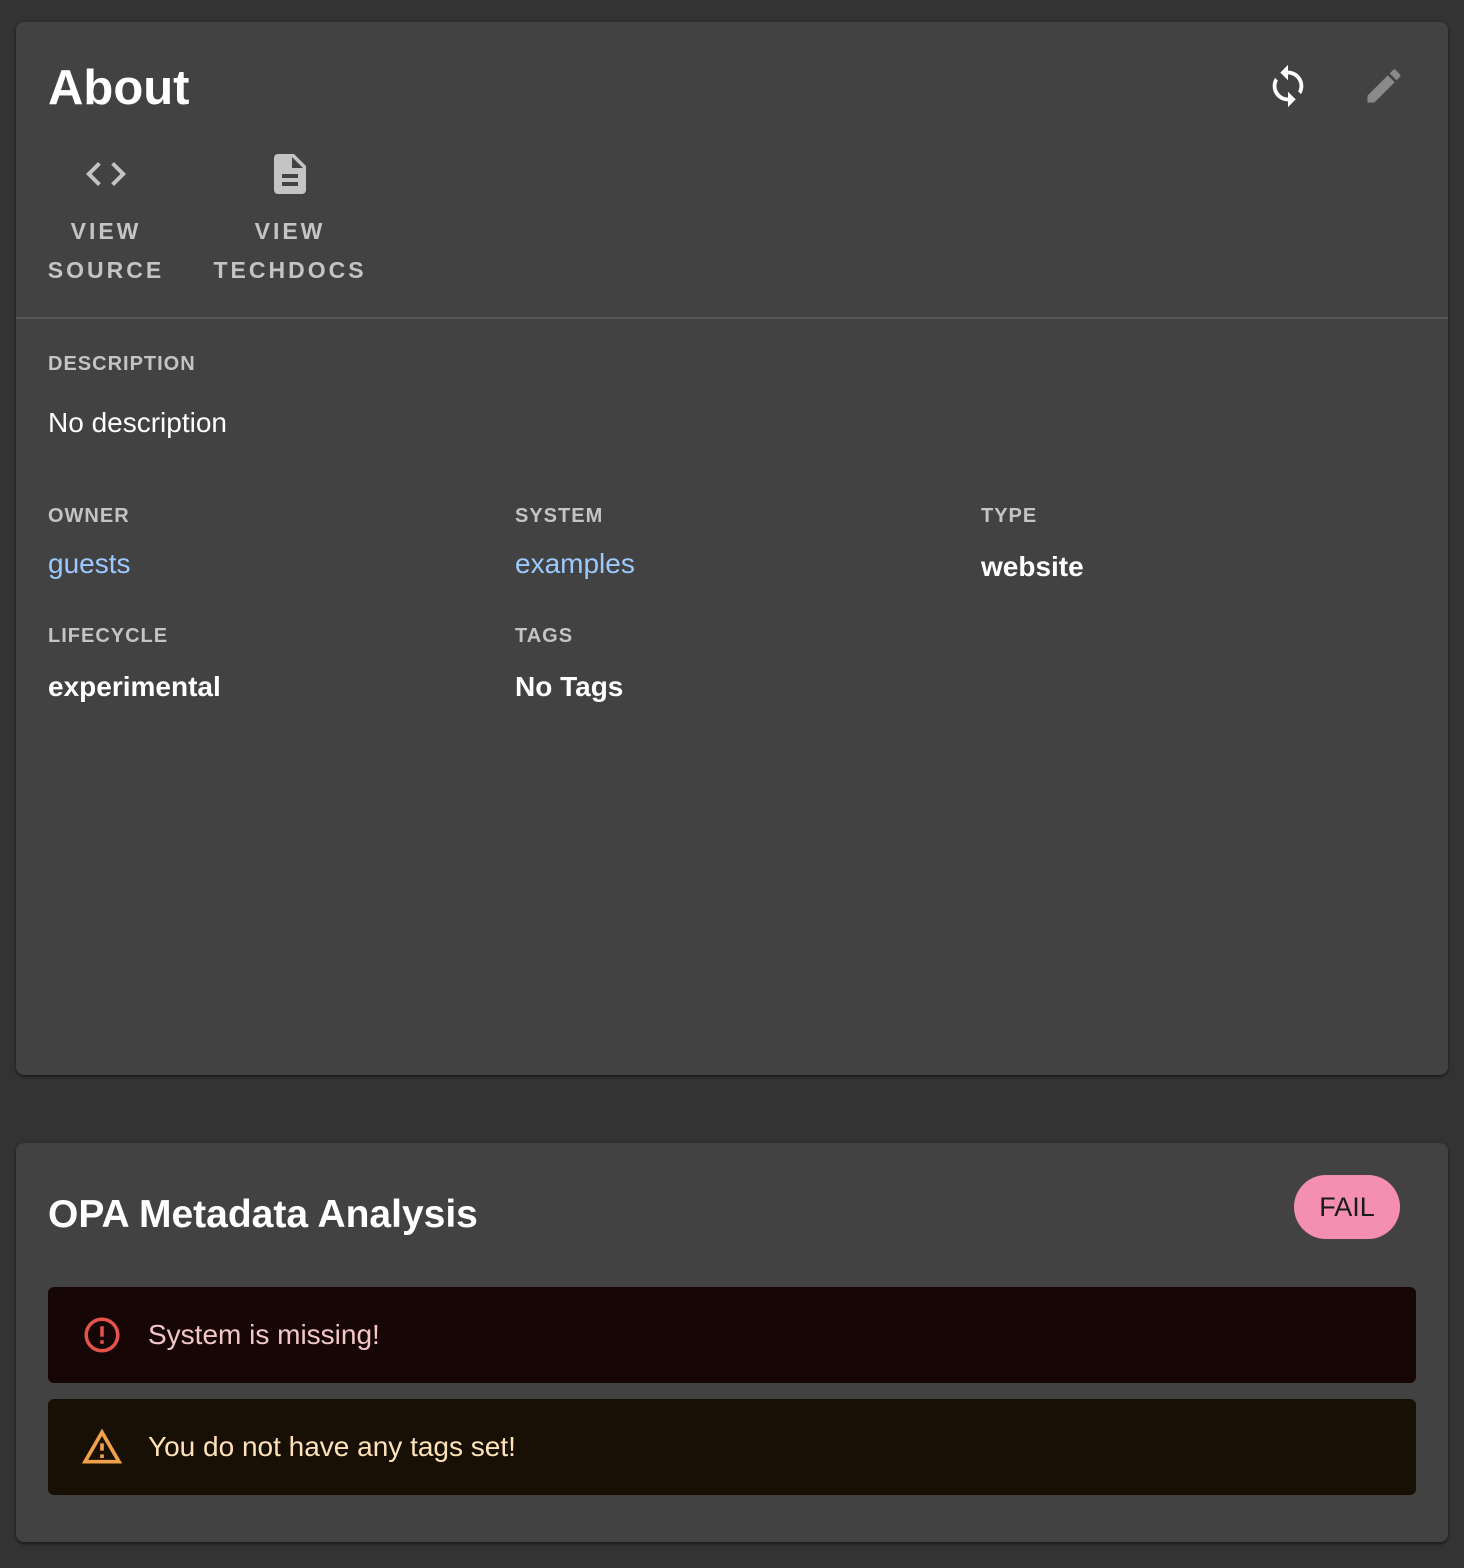 The width and height of the screenshot is (1464, 1568). Describe the element at coordinates (89, 516) in the screenshot. I see `owner-label: OWNER` at that location.